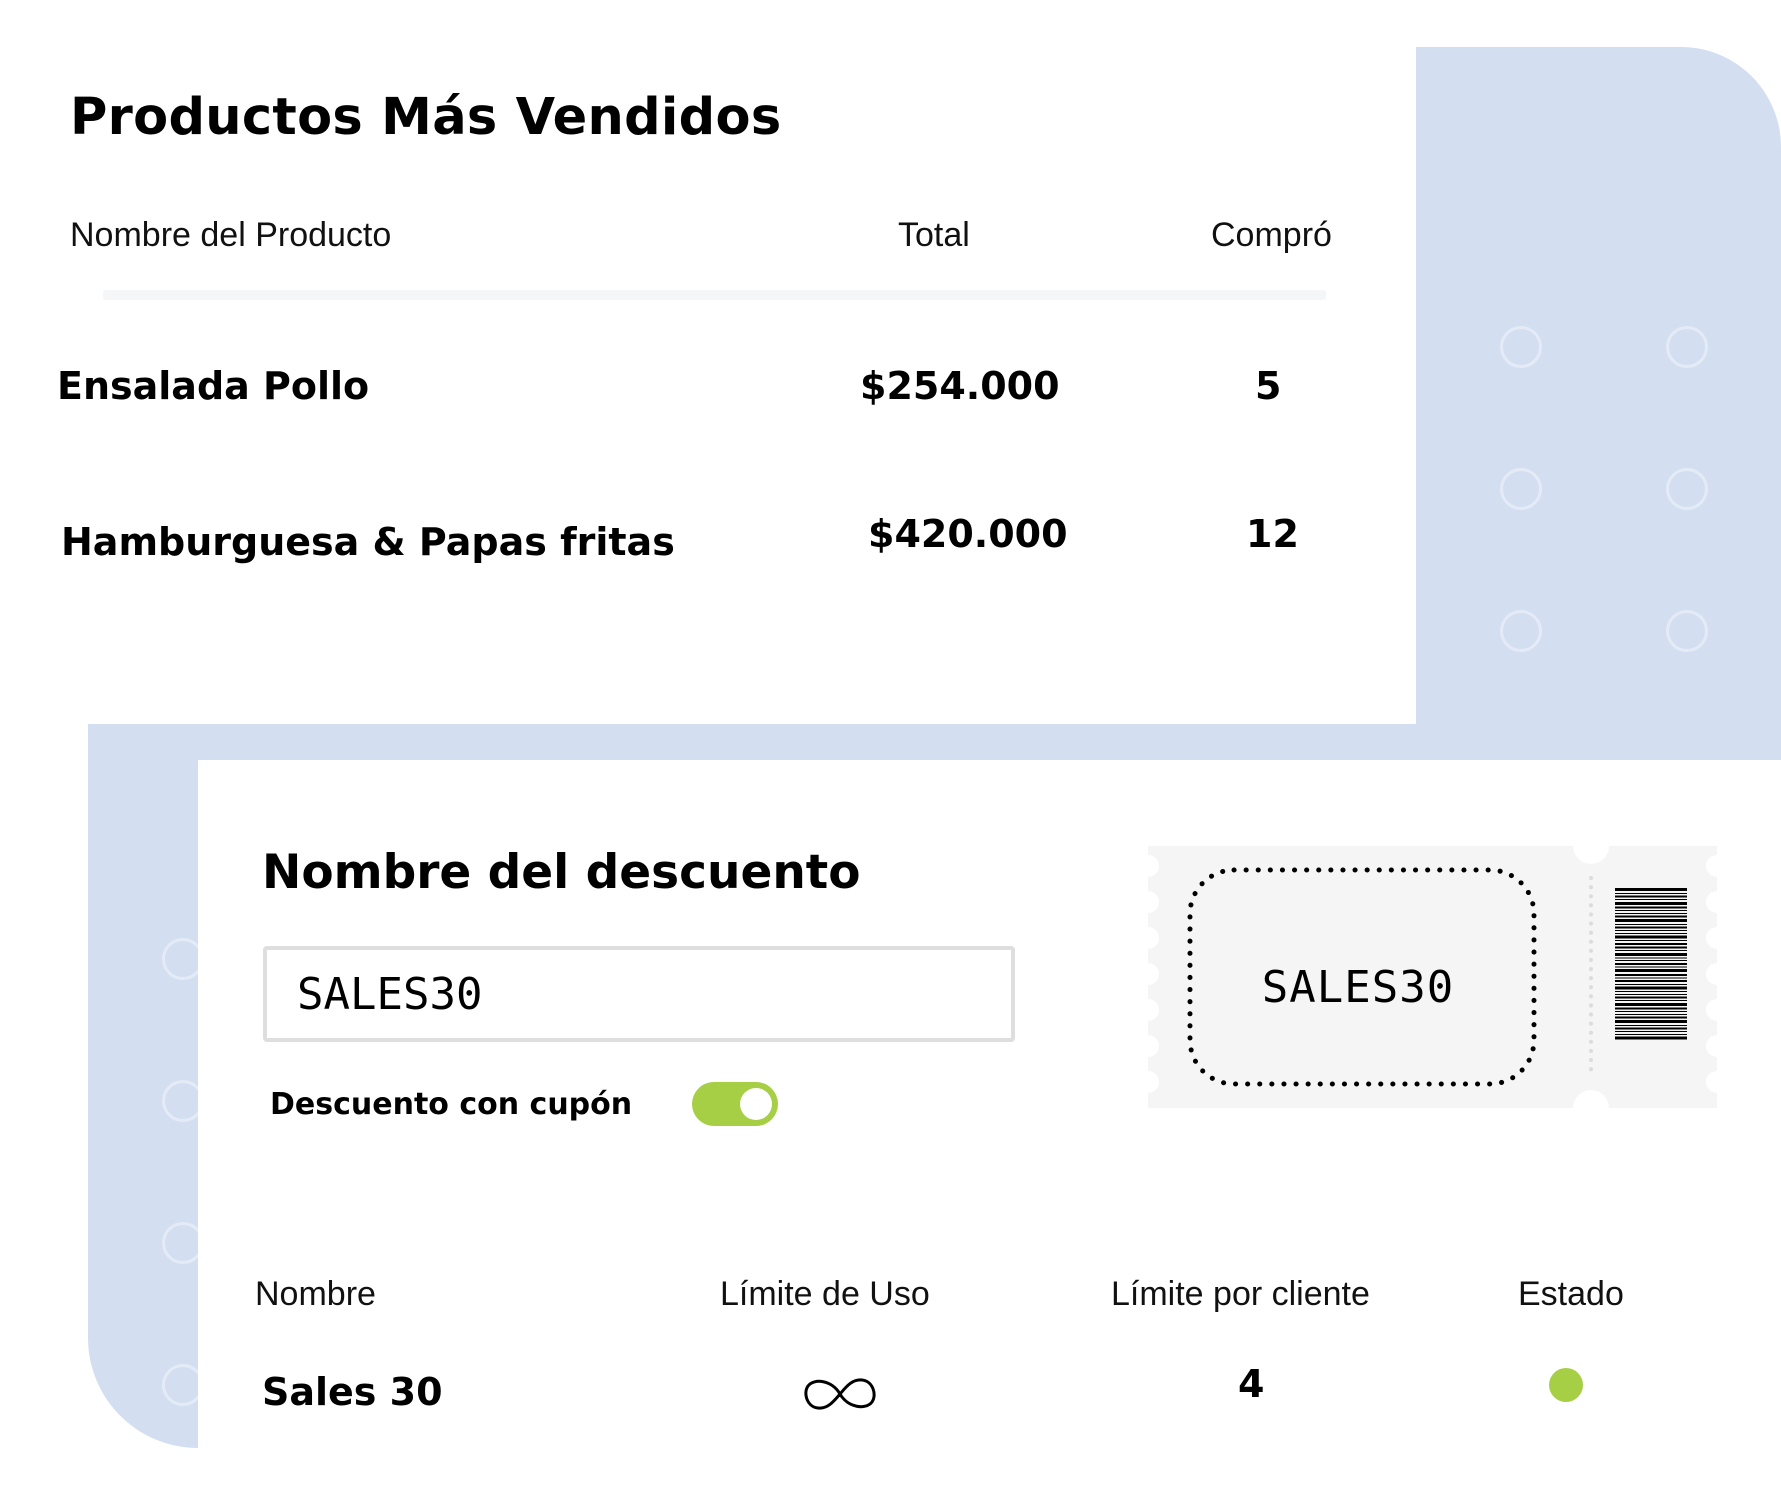 This screenshot has width=1781, height=1494. What do you see at coordinates (825, 1294) in the screenshot?
I see `column-header-usage-limit: Límite de Uso` at bounding box center [825, 1294].